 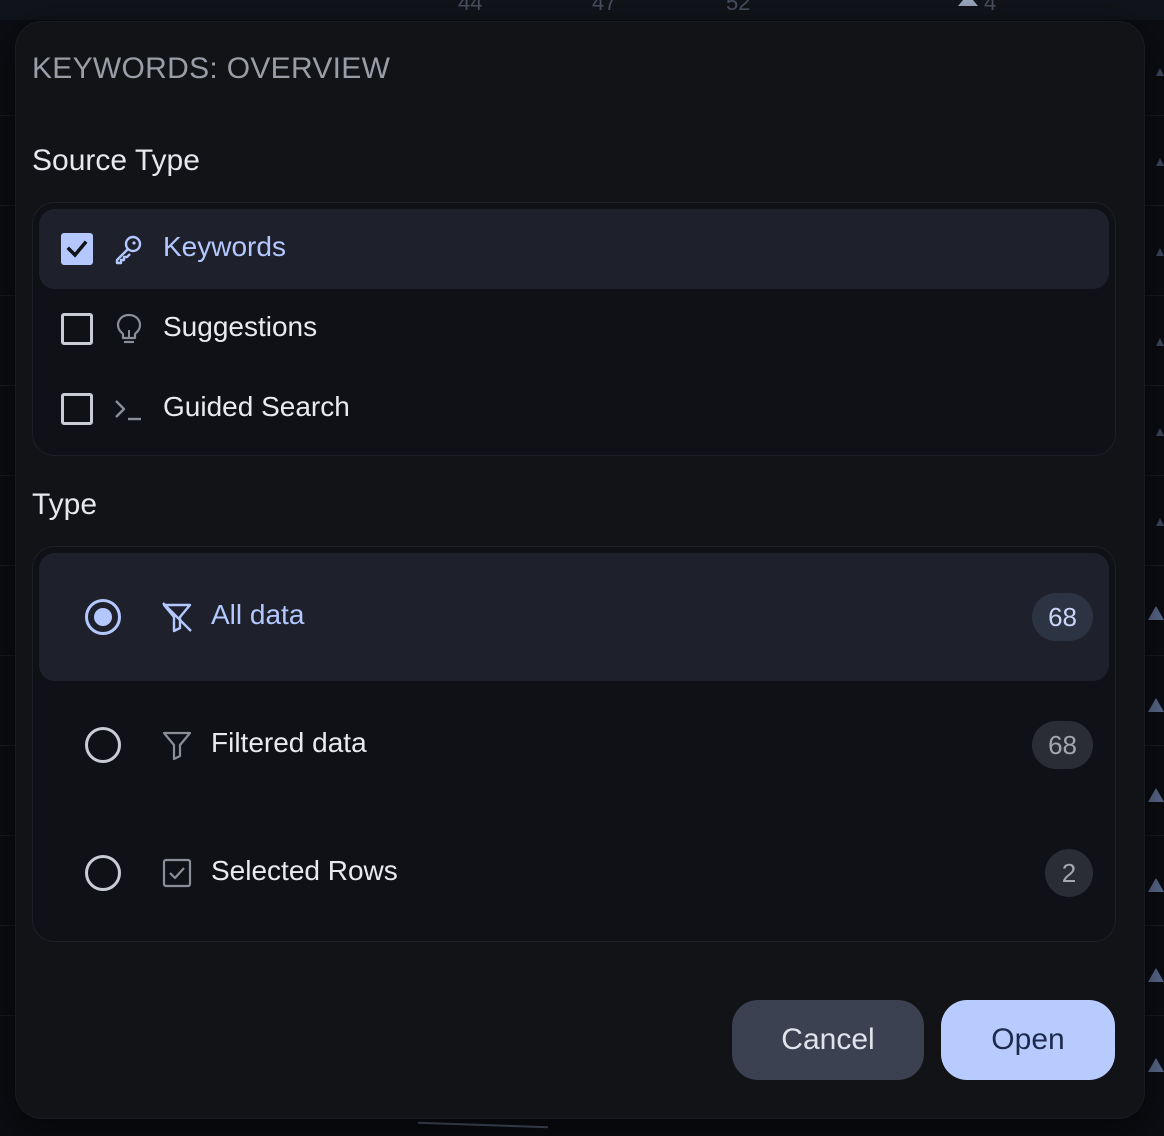 What do you see at coordinates (256, 406) in the screenshot?
I see `guided-search-label: Guided Search` at bounding box center [256, 406].